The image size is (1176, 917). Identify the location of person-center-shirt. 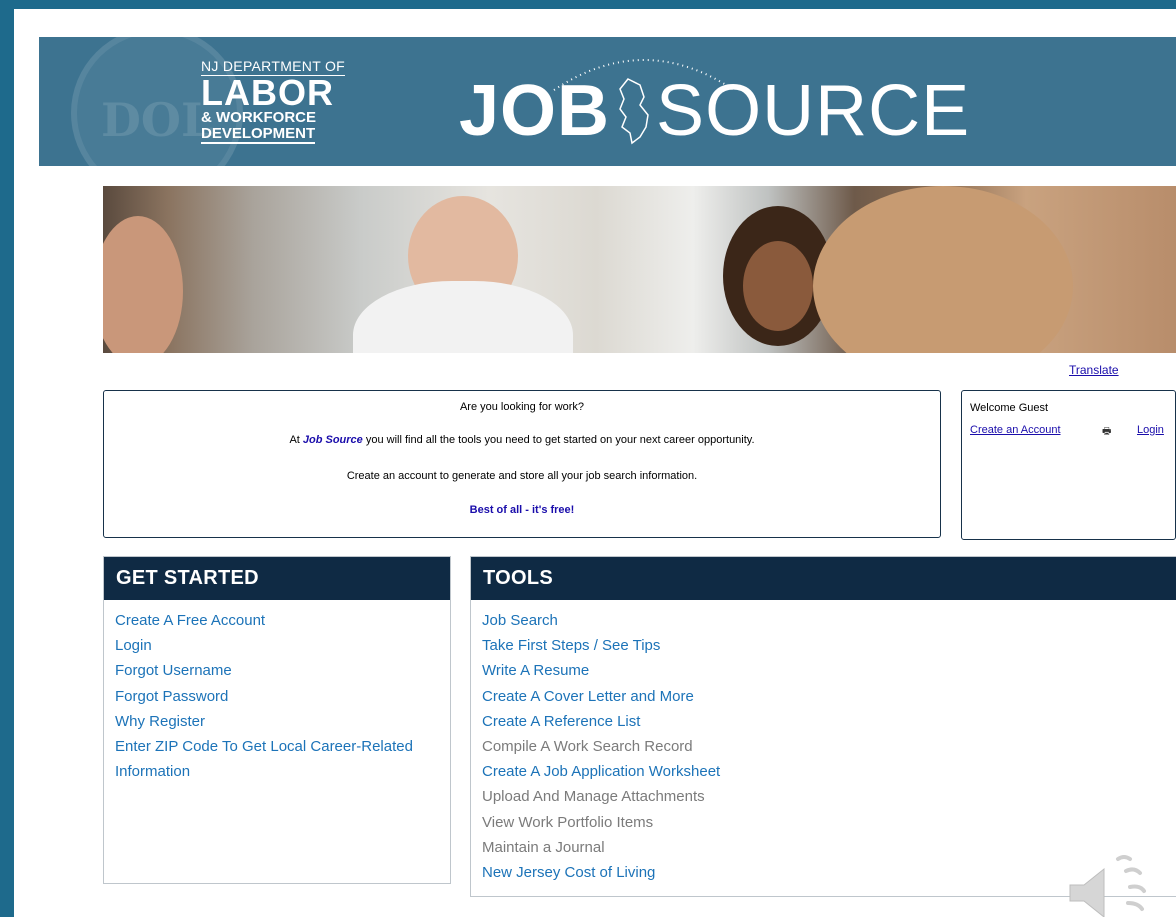
(463, 317).